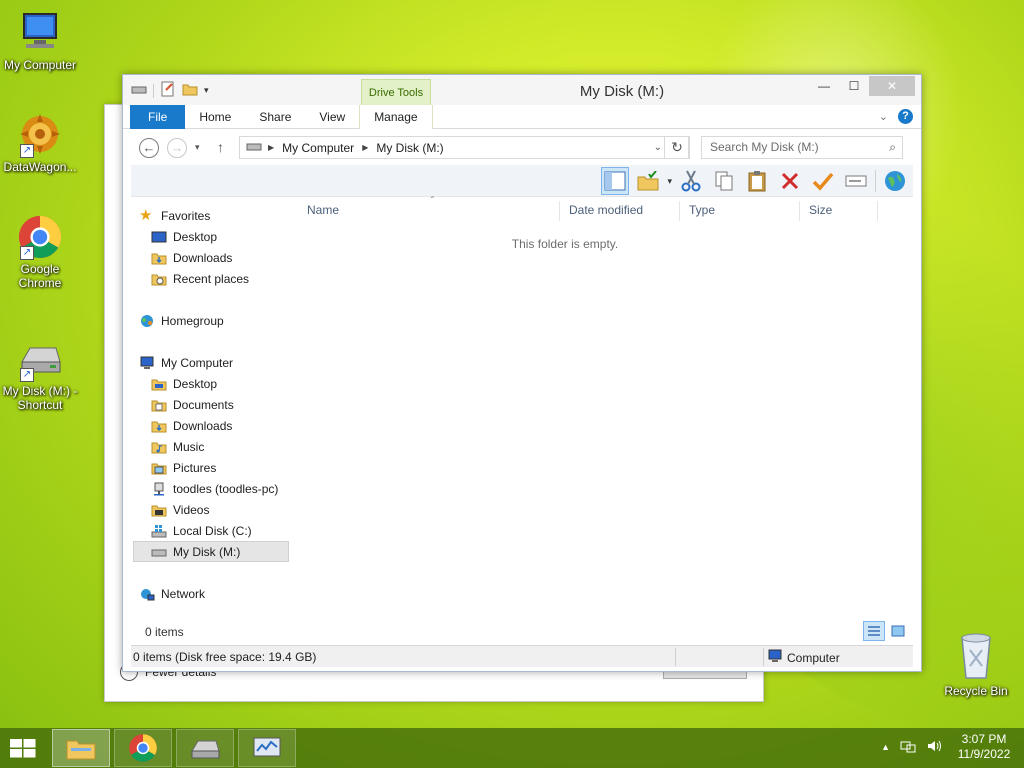  Describe the element at coordinates (984, 739) in the screenshot. I see `clock-time: 3:07 PM` at that location.